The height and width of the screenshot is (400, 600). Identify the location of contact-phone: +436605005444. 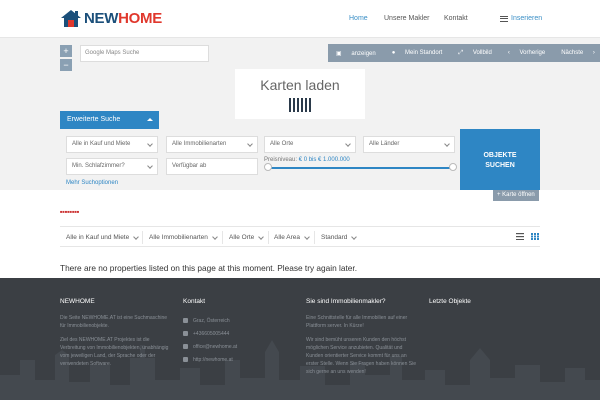
(238, 333).